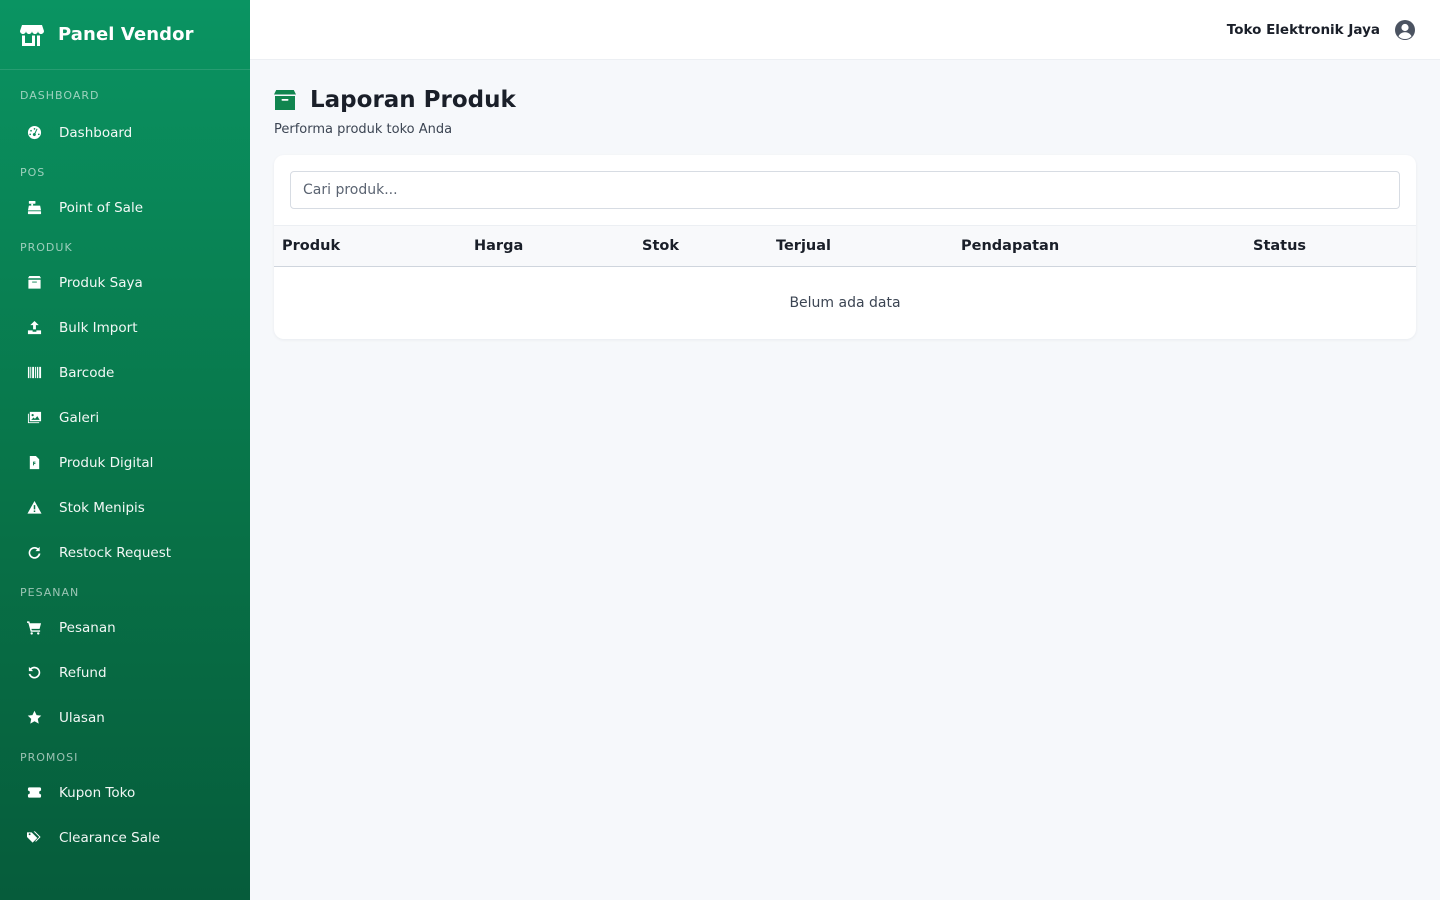 This screenshot has height=900, width=1440. I want to click on sidebar-item-label: Bulk Import, so click(98, 327).